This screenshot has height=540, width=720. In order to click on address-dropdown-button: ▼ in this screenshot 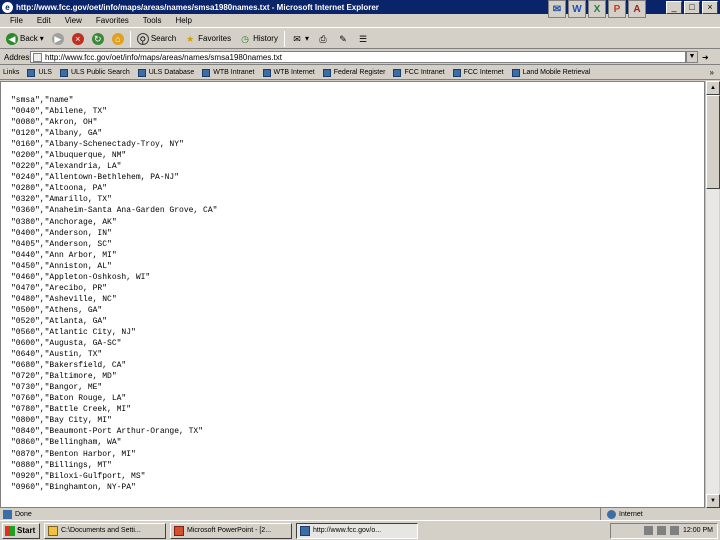, I will do `click(692, 57)`.